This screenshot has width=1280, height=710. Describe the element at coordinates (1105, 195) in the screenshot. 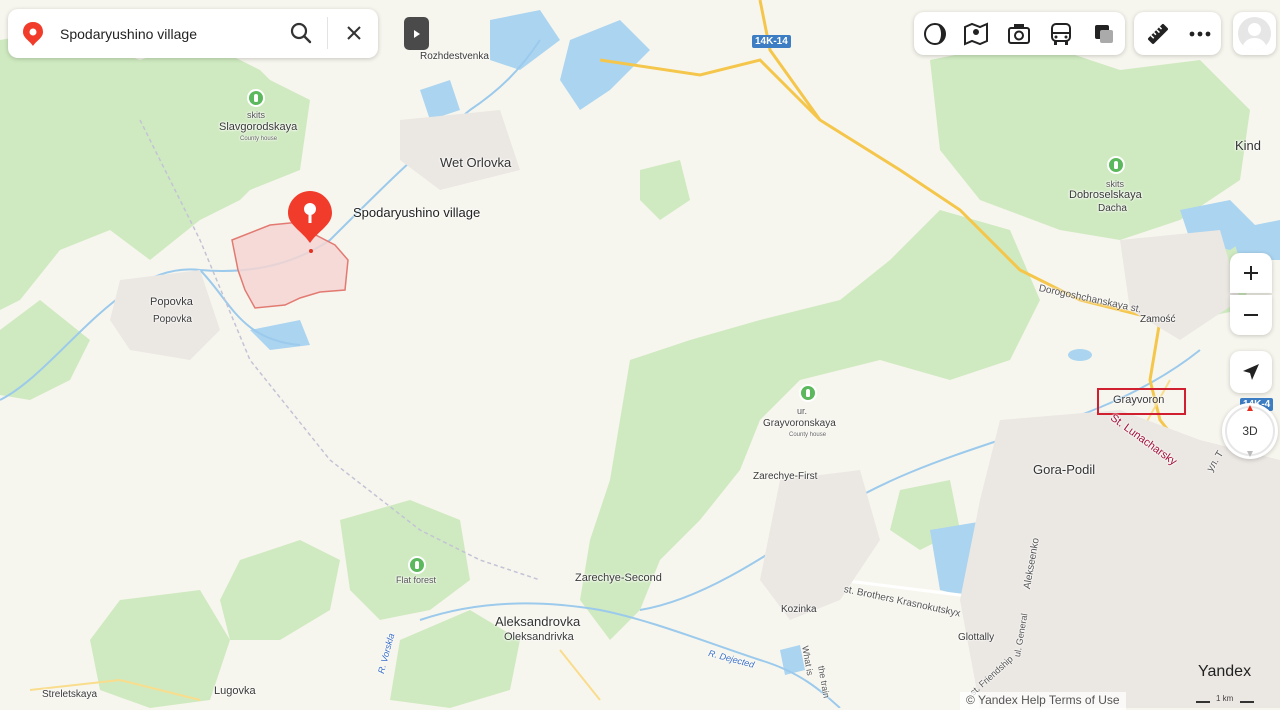

I see `place-label-dobroselskaya: Dobroselskaya` at that location.